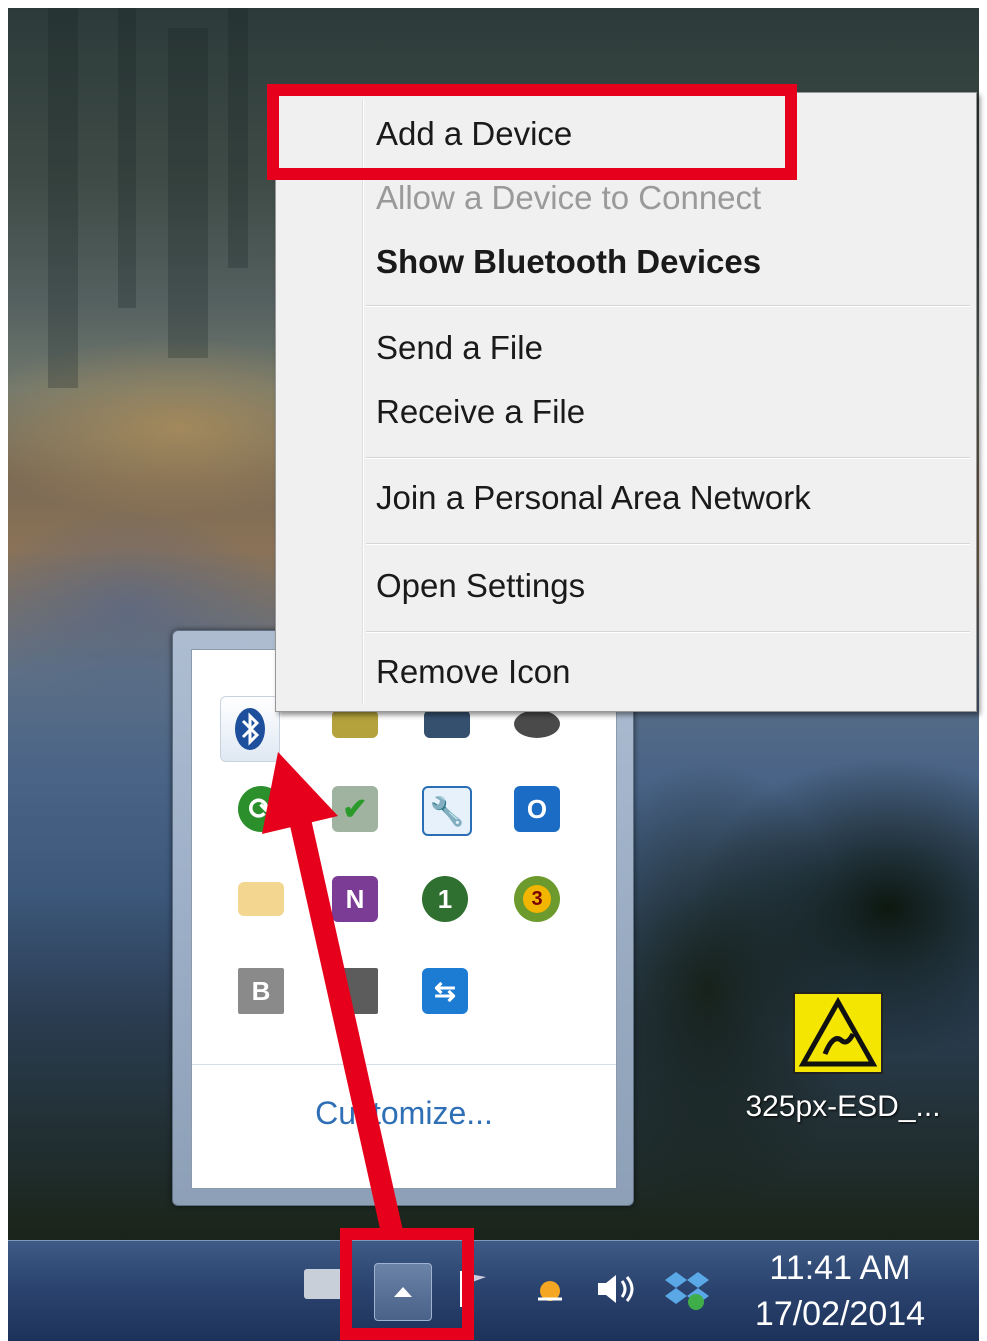 This screenshot has height=1341, width=987. What do you see at coordinates (532, 132) in the screenshot?
I see `add-device-highlight-box` at bounding box center [532, 132].